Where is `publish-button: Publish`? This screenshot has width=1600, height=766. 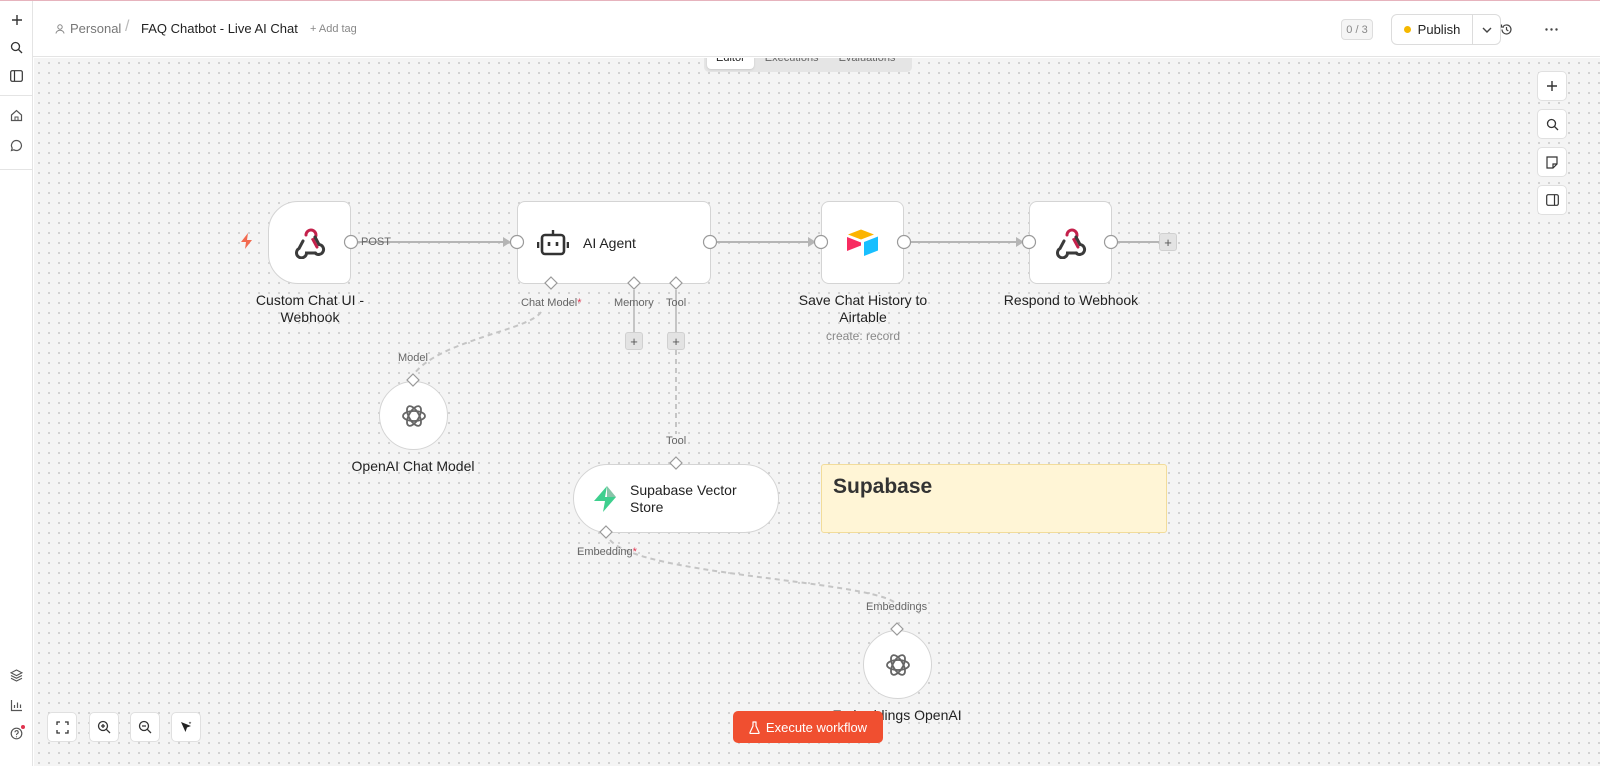
publish-button: Publish is located at coordinates (1432, 29).